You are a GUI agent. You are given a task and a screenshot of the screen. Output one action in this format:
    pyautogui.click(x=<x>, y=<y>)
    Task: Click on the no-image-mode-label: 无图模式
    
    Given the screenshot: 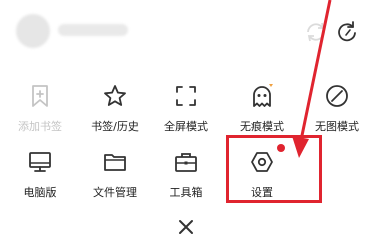 What is the action you would take?
    pyautogui.click(x=337, y=126)
    